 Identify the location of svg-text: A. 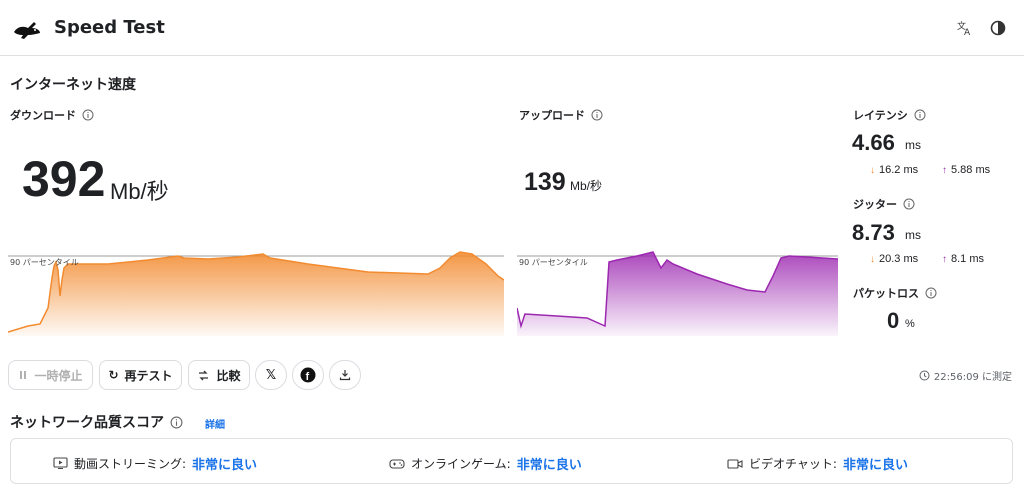
(967, 32).